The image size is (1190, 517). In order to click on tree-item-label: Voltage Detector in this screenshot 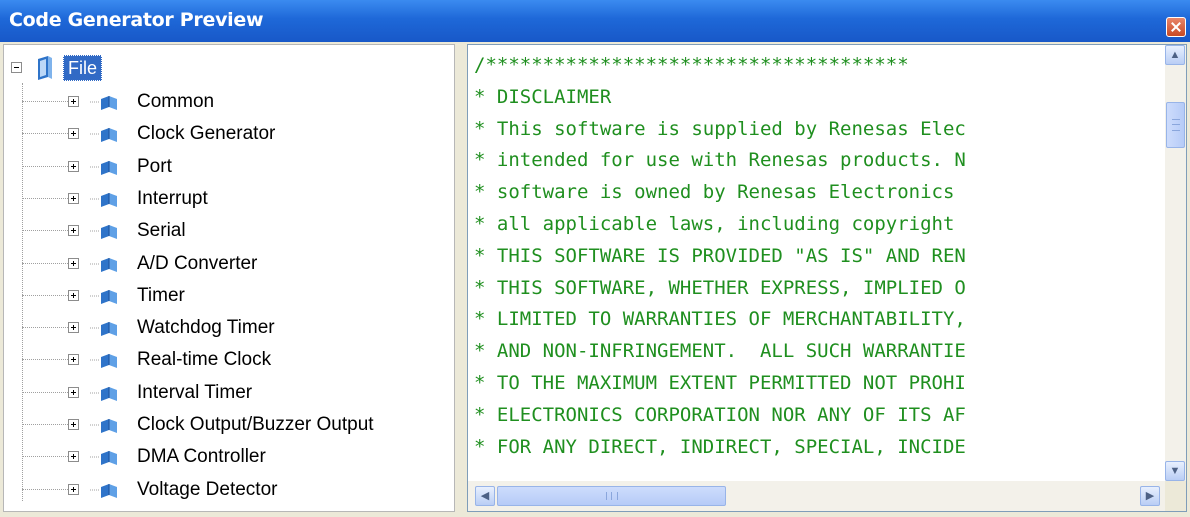, I will do `click(207, 490)`.